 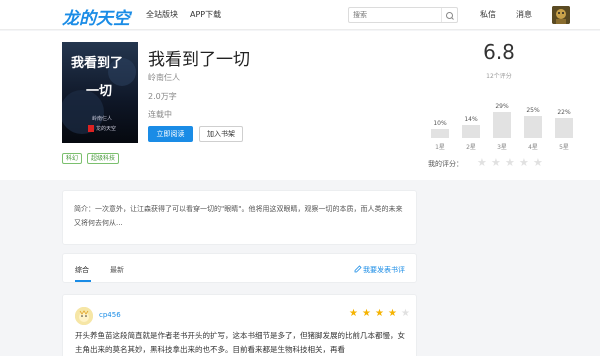 I want to click on messages-link: 私信, so click(x=488, y=14).